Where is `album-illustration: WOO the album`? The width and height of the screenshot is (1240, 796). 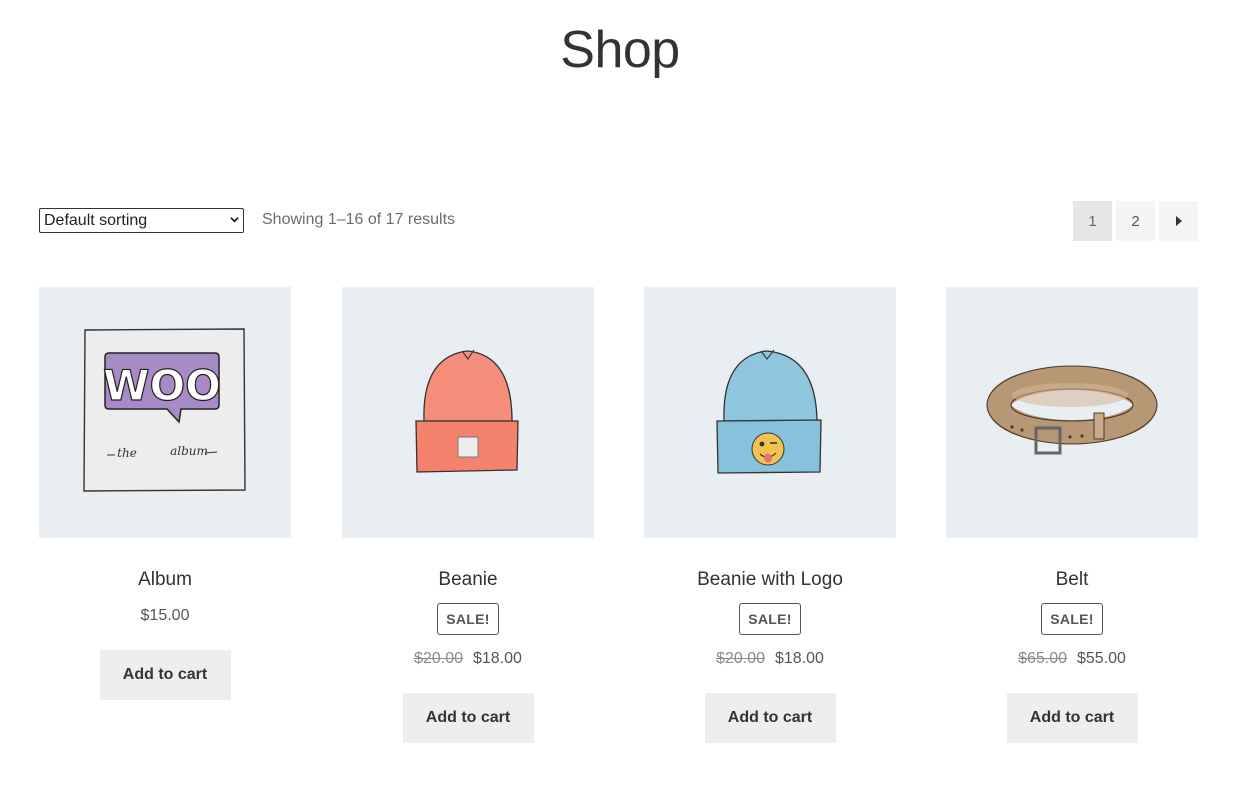
album-illustration: WOO the album is located at coordinates (164, 410).